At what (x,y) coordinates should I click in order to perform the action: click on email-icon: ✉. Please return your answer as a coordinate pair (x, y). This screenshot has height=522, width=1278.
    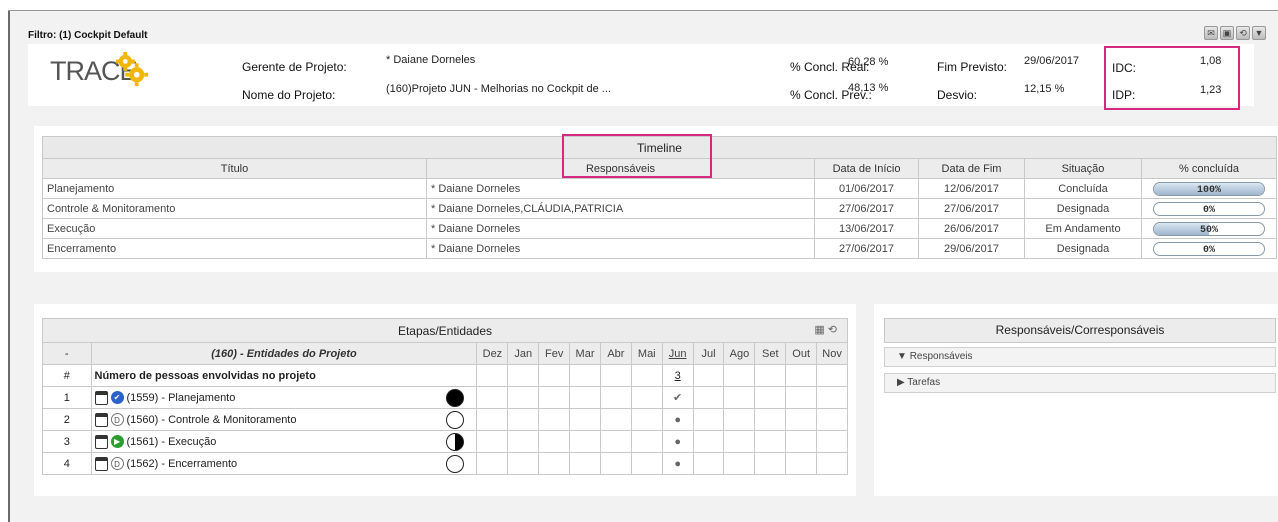
    Looking at the image, I should click on (1211, 33).